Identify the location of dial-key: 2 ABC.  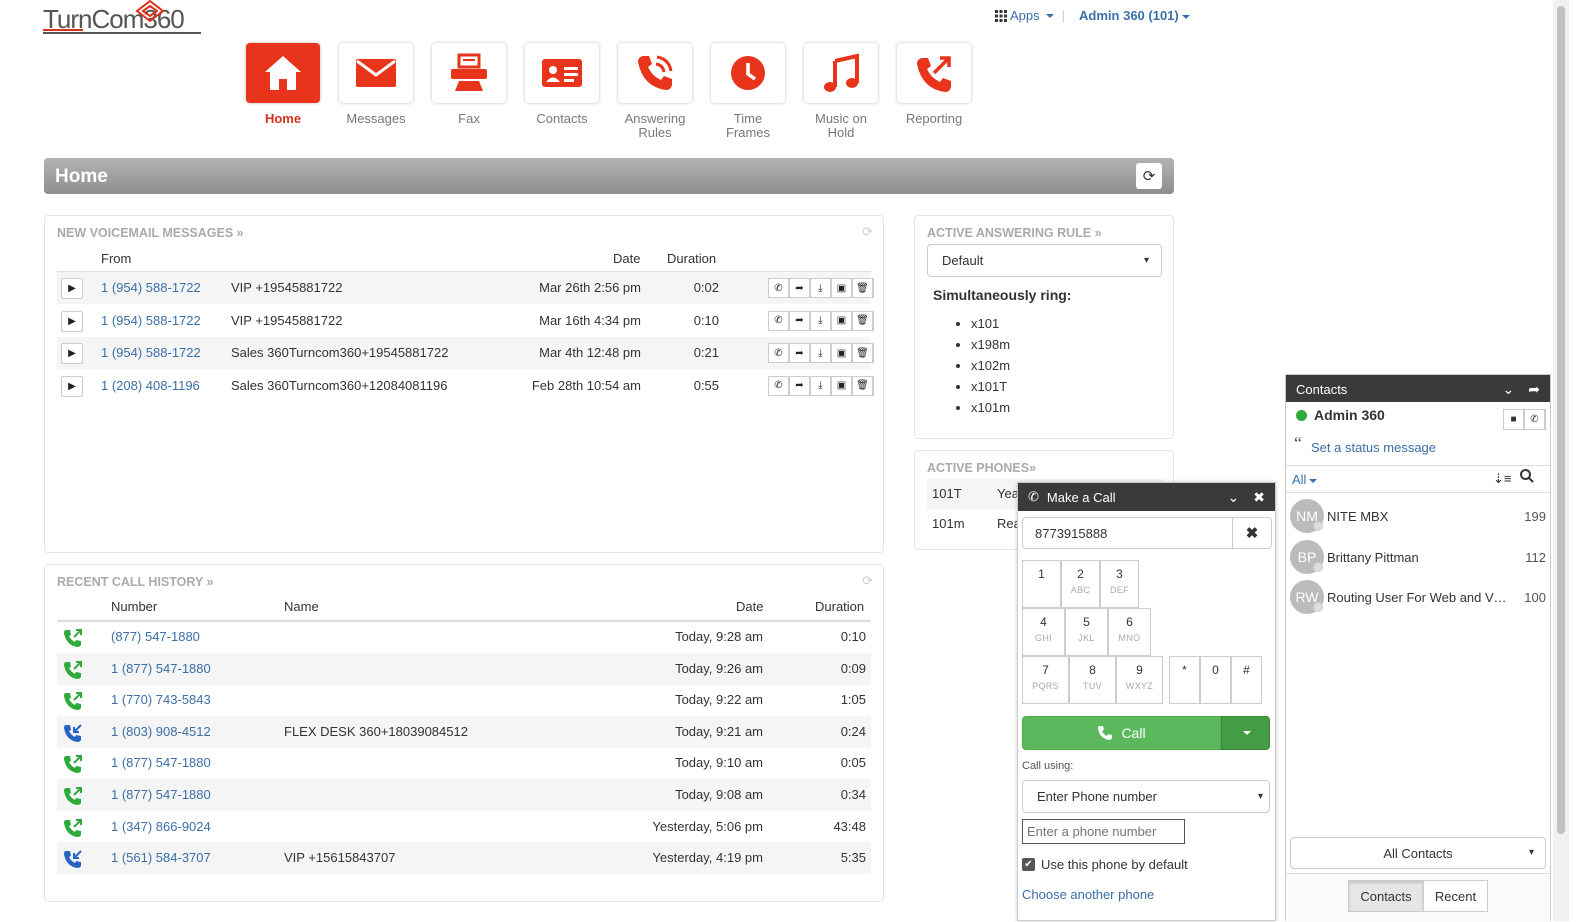
(1080, 584).